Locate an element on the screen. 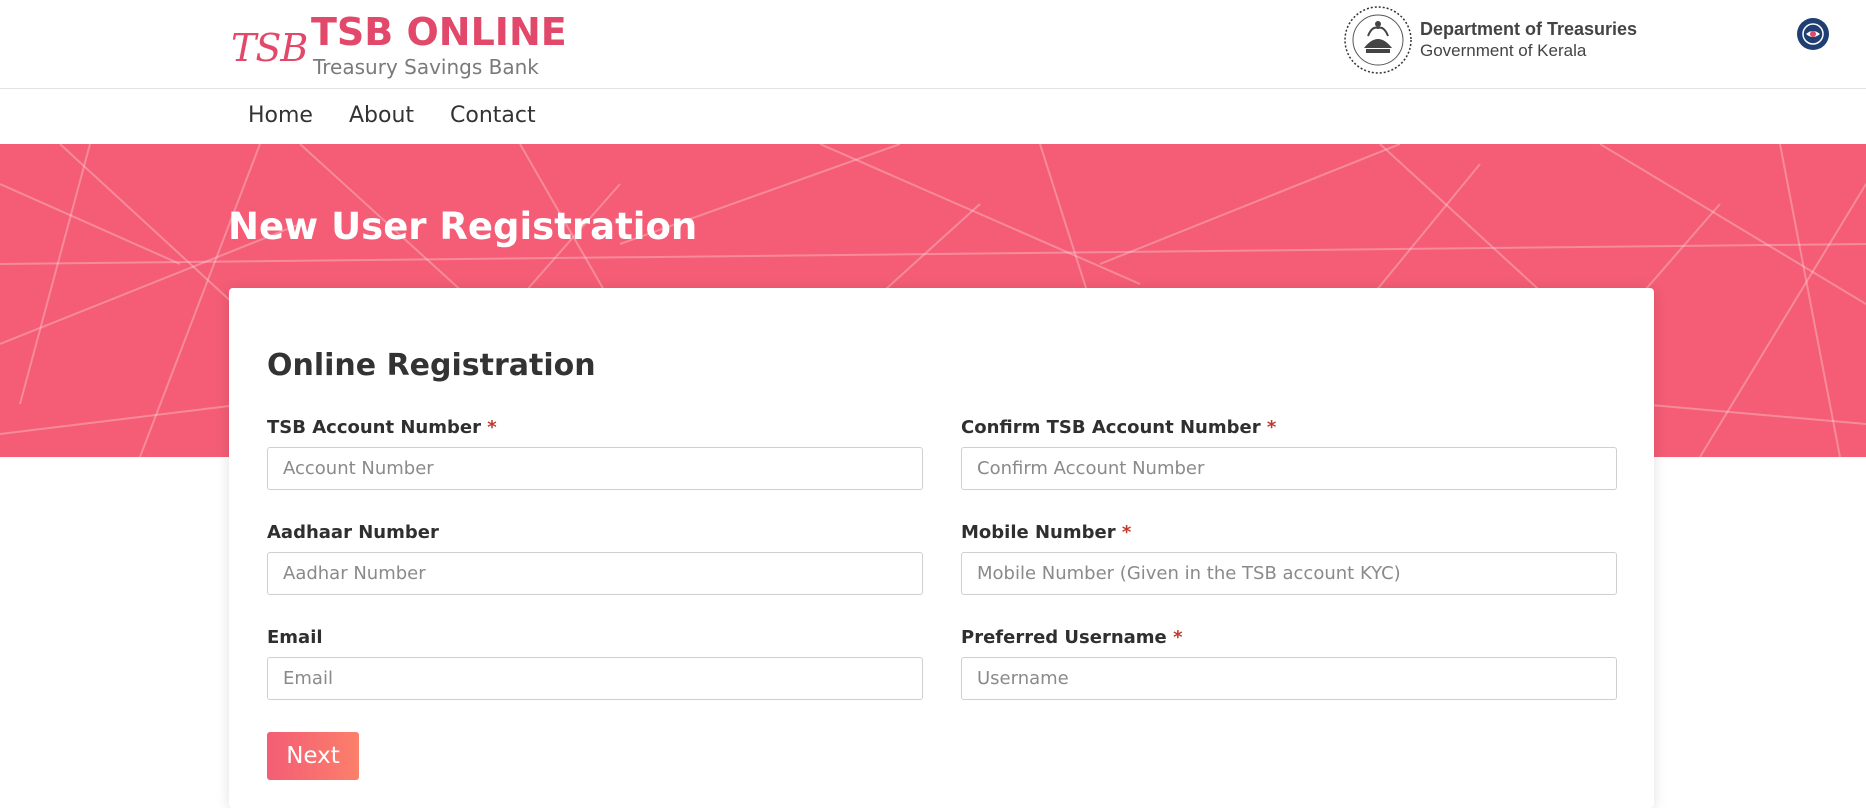 The height and width of the screenshot is (808, 1866). aadhaar-number-label: Aadhaar Number is located at coordinates (353, 532).